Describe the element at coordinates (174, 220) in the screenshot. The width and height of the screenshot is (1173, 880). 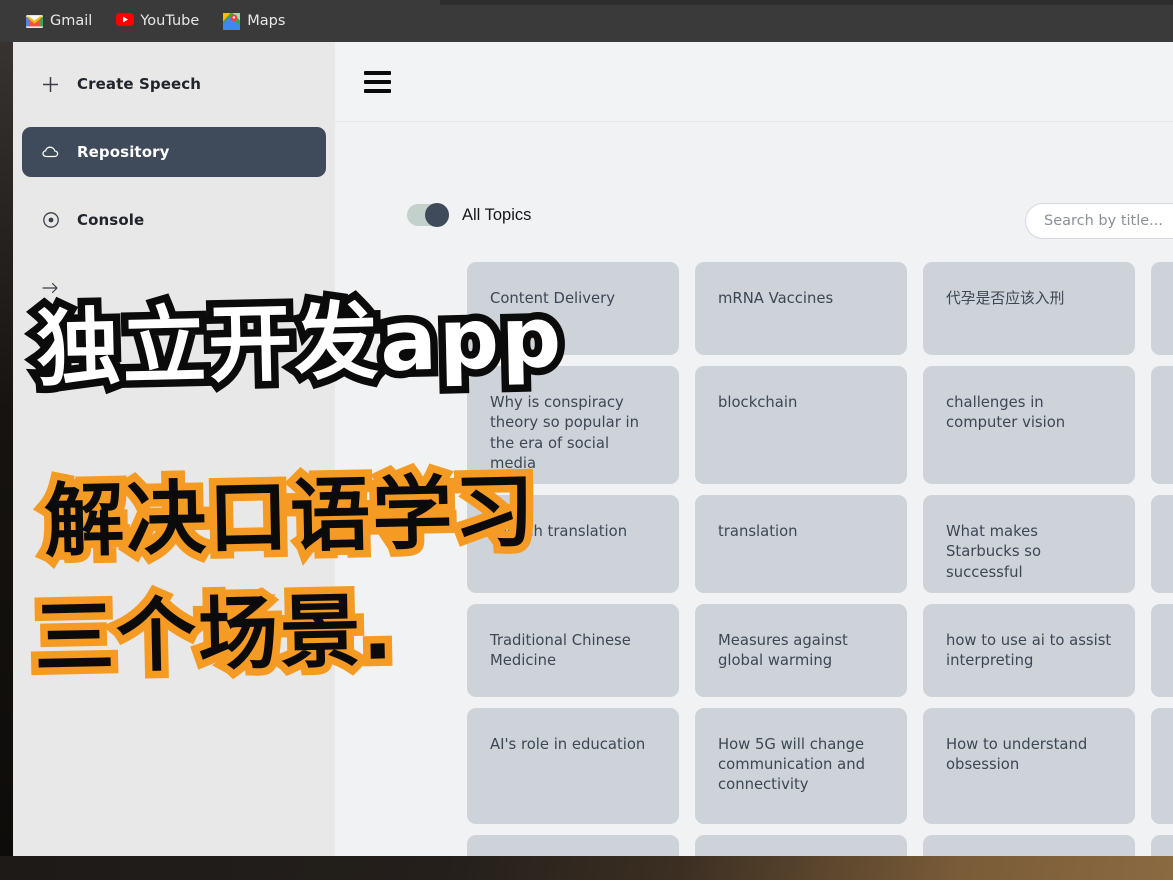
I see `sidebar-item-console: Console` at that location.